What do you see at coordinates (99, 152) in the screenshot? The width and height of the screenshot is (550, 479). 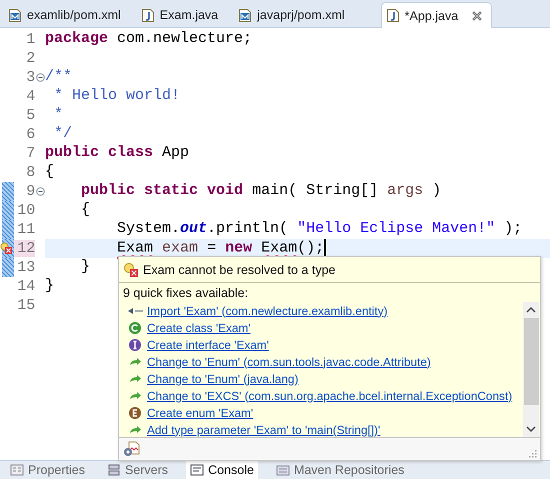 I see `code-keyword: public class` at bounding box center [99, 152].